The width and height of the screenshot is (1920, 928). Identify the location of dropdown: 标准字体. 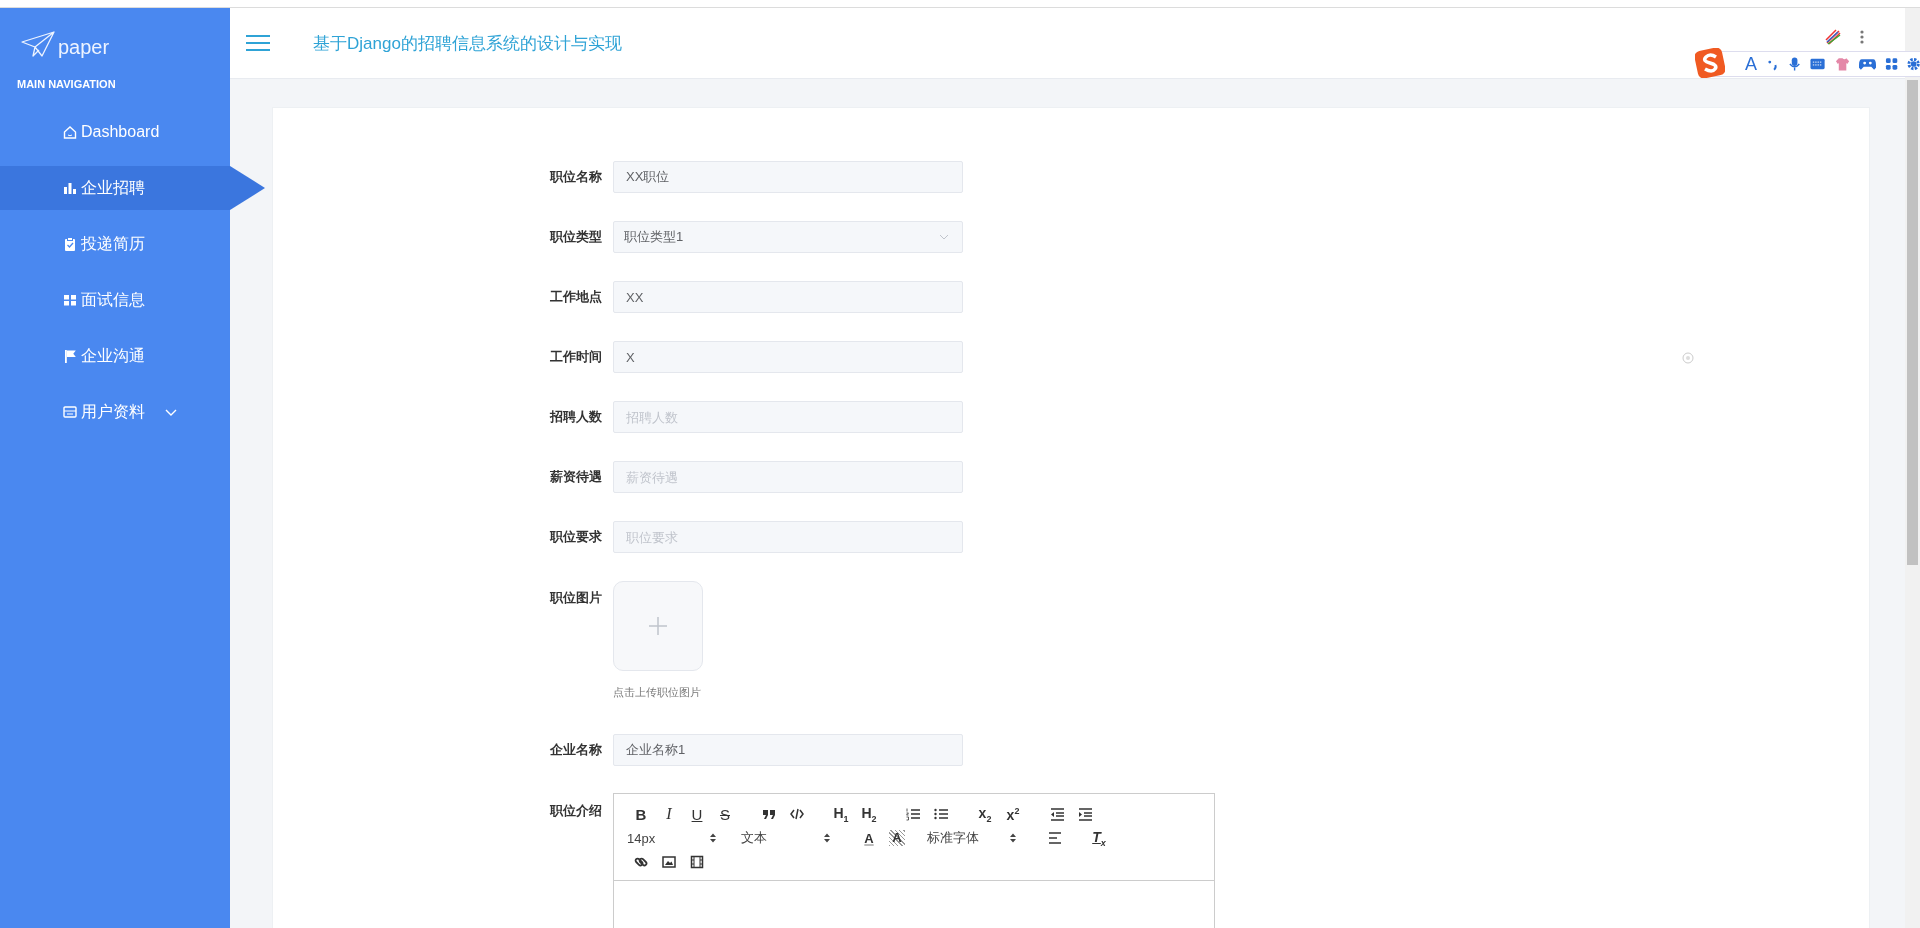
(976, 838).